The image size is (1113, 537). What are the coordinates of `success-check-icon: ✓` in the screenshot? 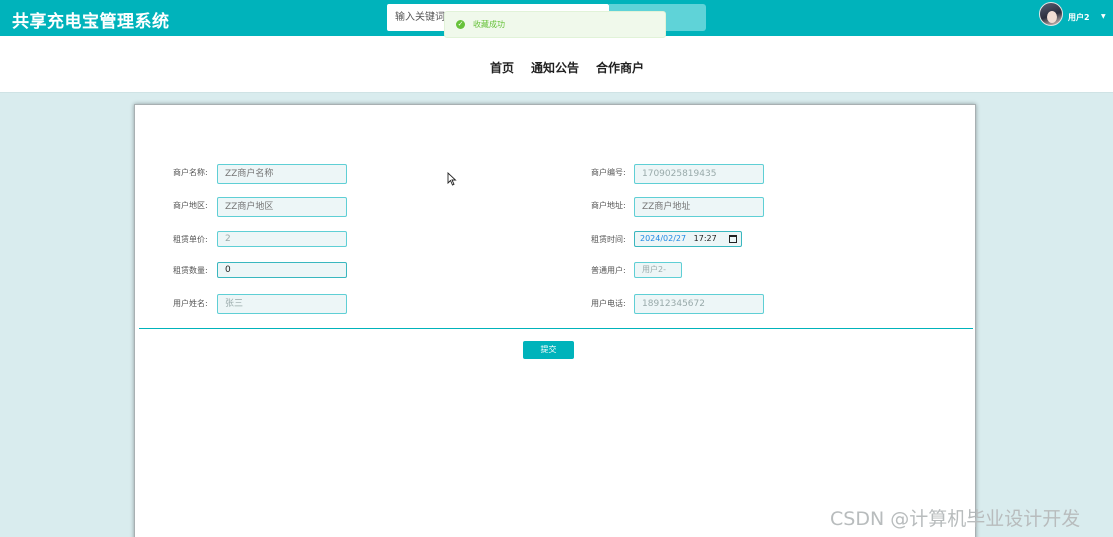 It's located at (460, 24).